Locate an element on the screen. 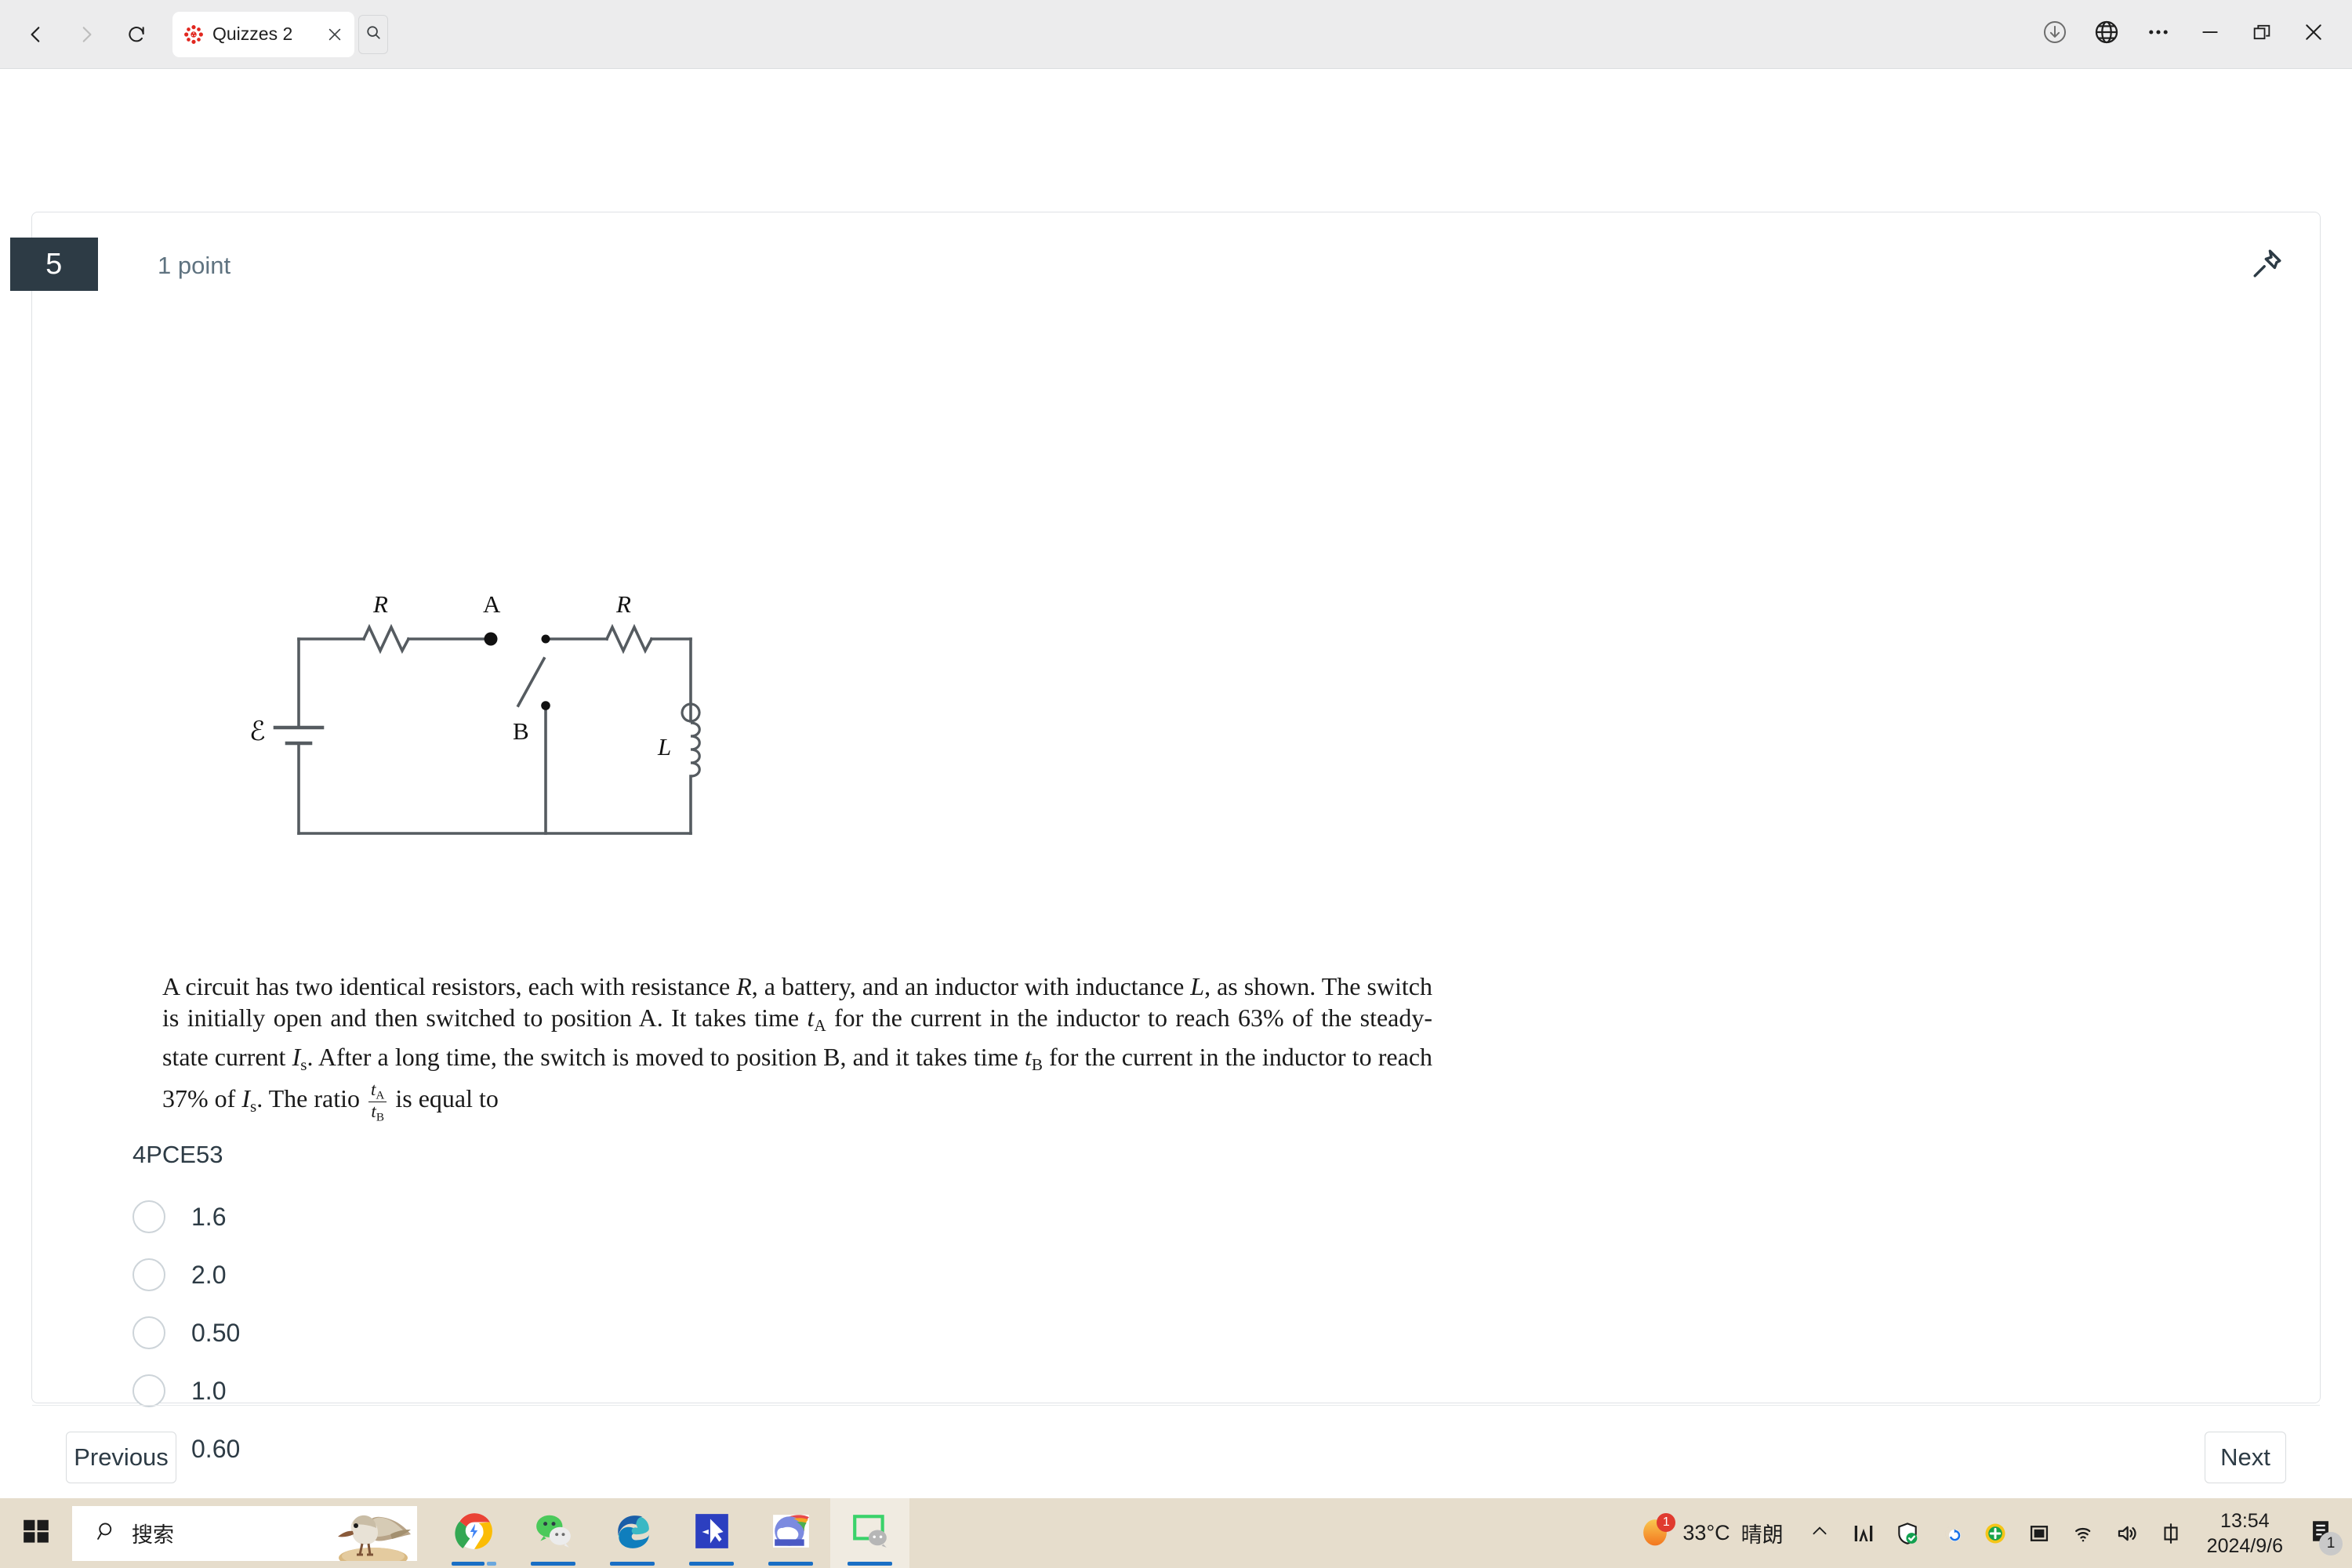  back-arrow-icon is located at coordinates (36, 34).